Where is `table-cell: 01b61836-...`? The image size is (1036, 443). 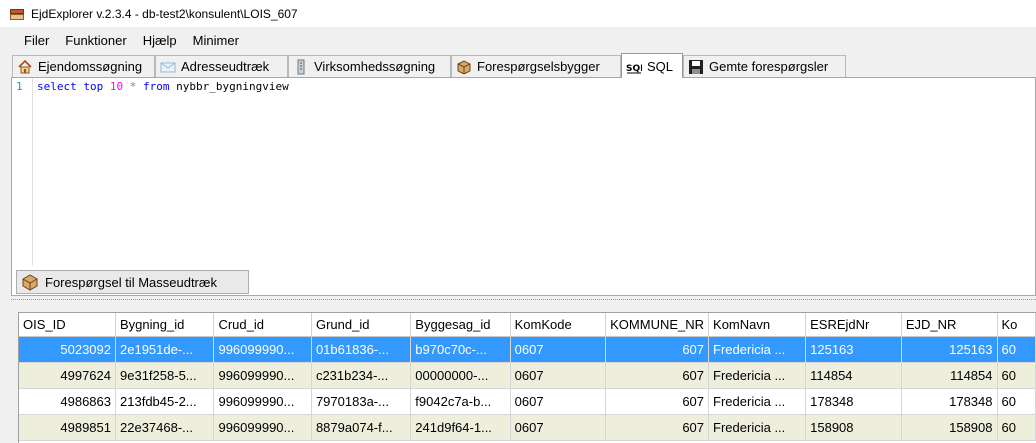 table-cell: 01b61836-... is located at coordinates (361, 349).